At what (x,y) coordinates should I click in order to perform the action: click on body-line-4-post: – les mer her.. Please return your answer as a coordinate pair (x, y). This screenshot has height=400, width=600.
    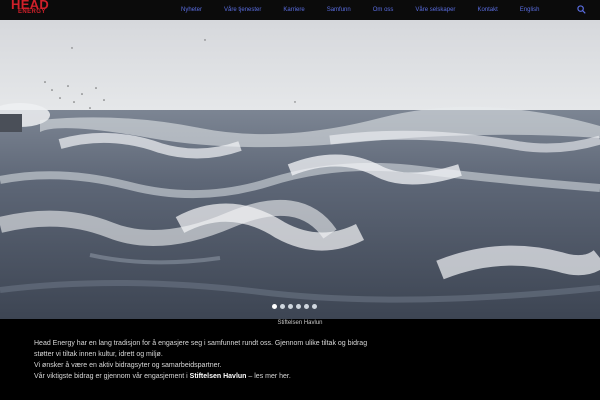
    Looking at the image, I should click on (269, 376).